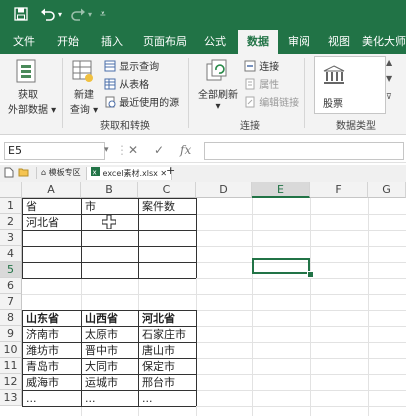 The width and height of the screenshot is (406, 416). I want to click on cell-c9: 石家庄市, so click(167, 335).